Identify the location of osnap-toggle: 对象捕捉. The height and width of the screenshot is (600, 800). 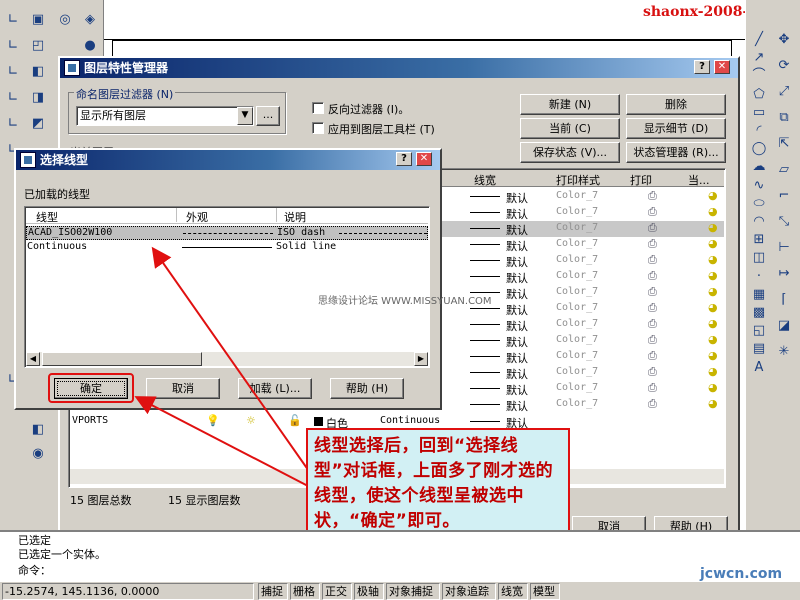
(413, 591).